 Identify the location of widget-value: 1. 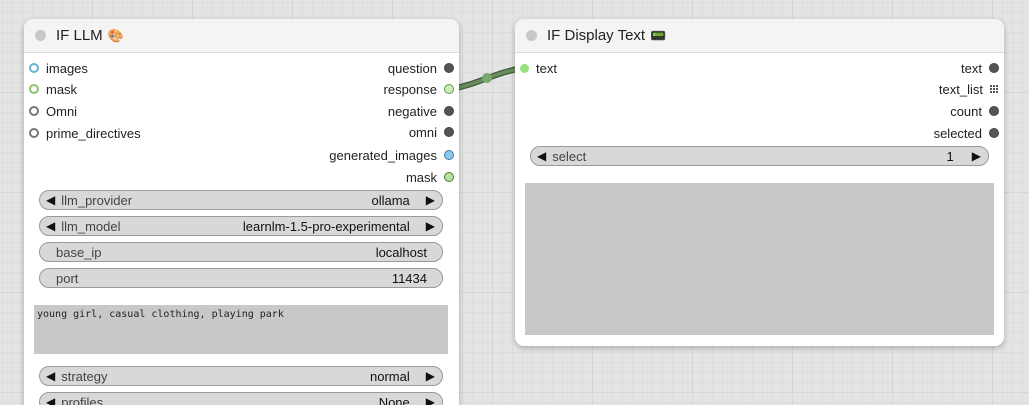
(950, 156).